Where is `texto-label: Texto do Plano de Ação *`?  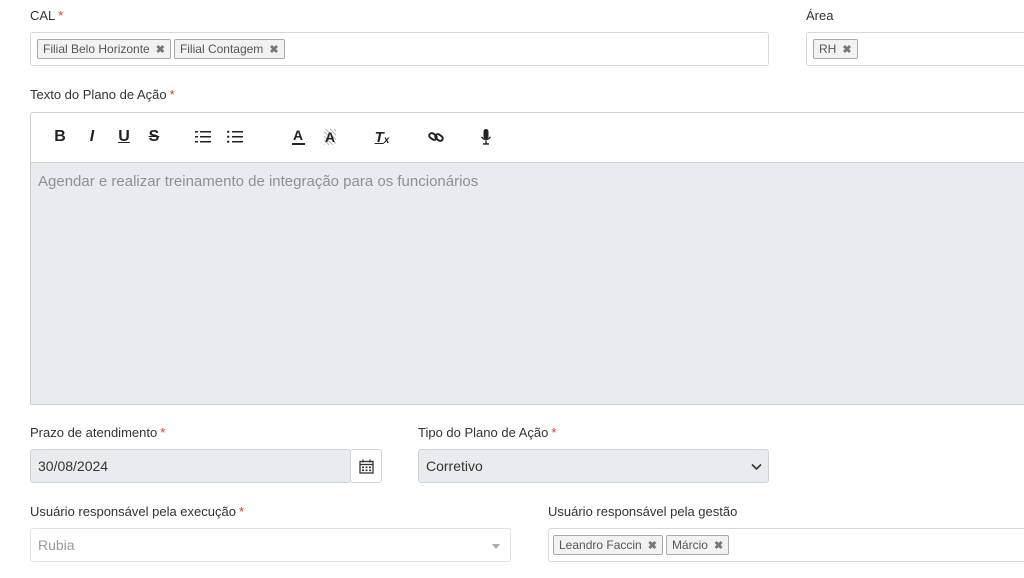 texto-label: Texto do Plano de Ação * is located at coordinates (102, 94).